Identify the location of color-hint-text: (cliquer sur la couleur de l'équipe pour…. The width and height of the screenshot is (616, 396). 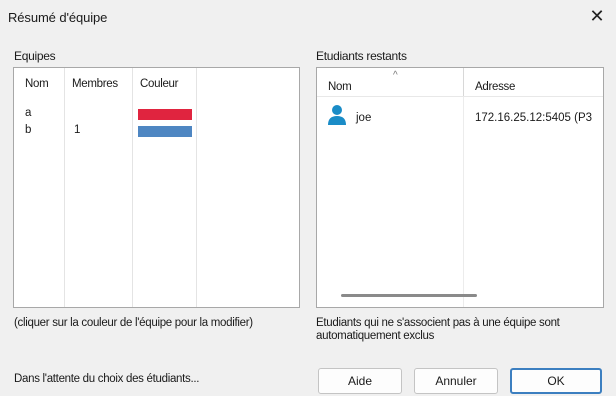
(133, 323).